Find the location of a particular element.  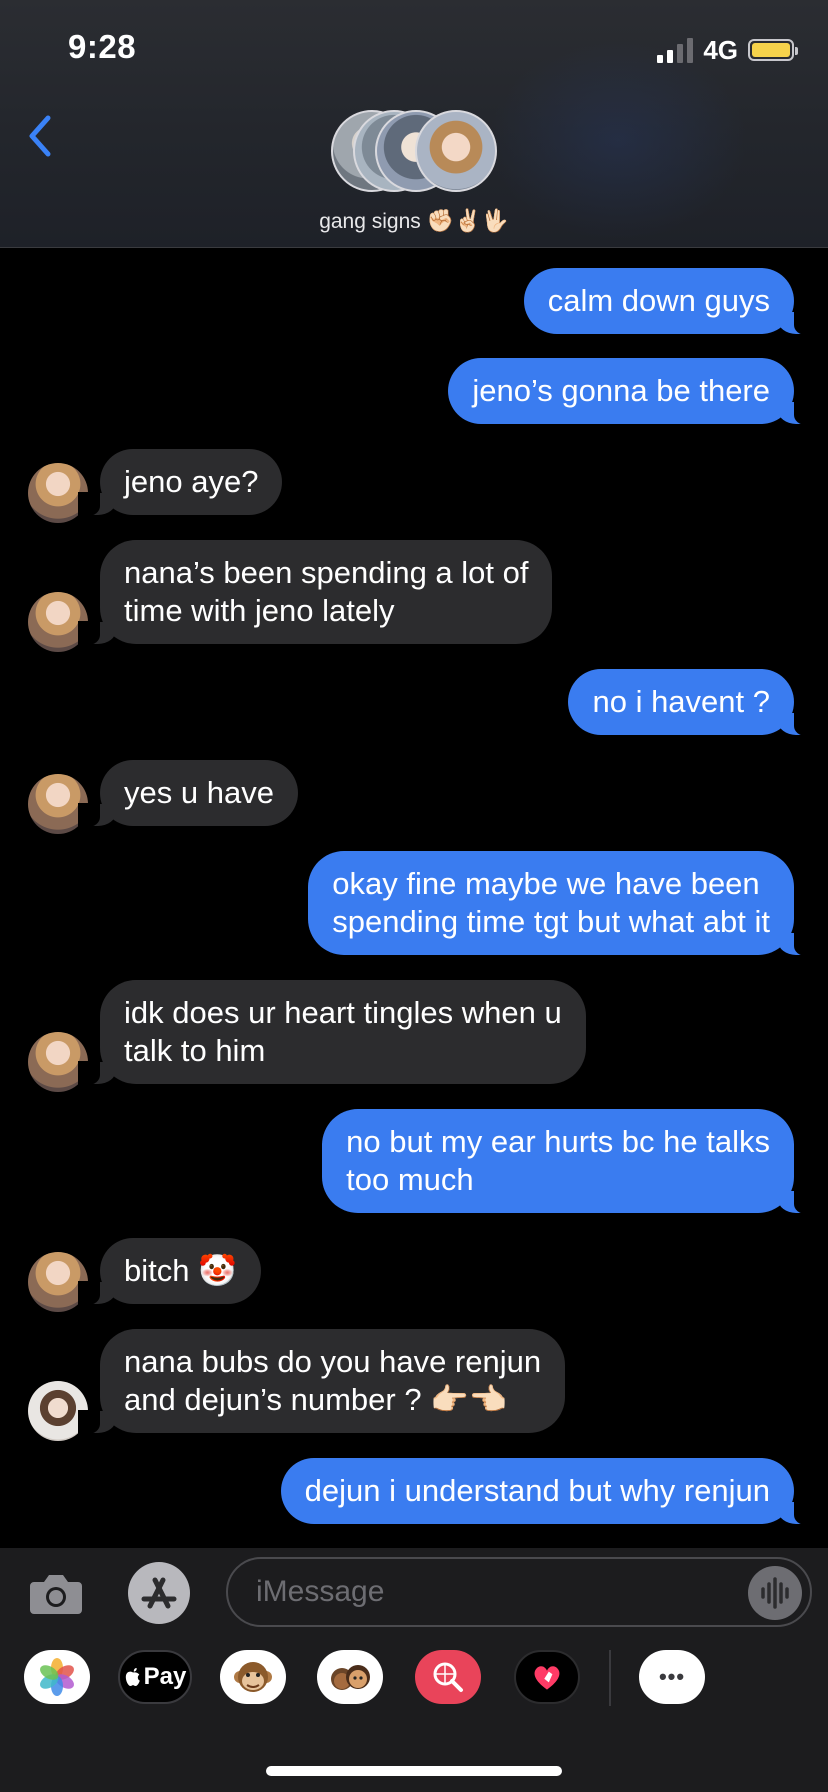

more-apps-icon: ••• is located at coordinates (672, 1677).